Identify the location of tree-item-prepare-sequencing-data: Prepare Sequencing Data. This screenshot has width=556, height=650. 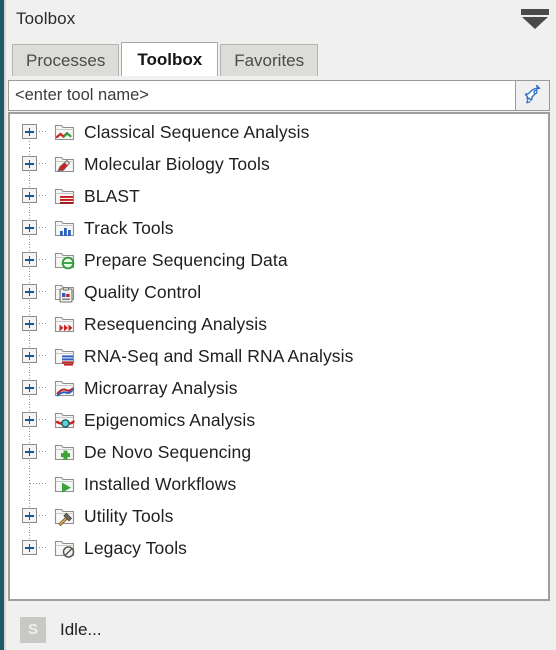
(279, 260).